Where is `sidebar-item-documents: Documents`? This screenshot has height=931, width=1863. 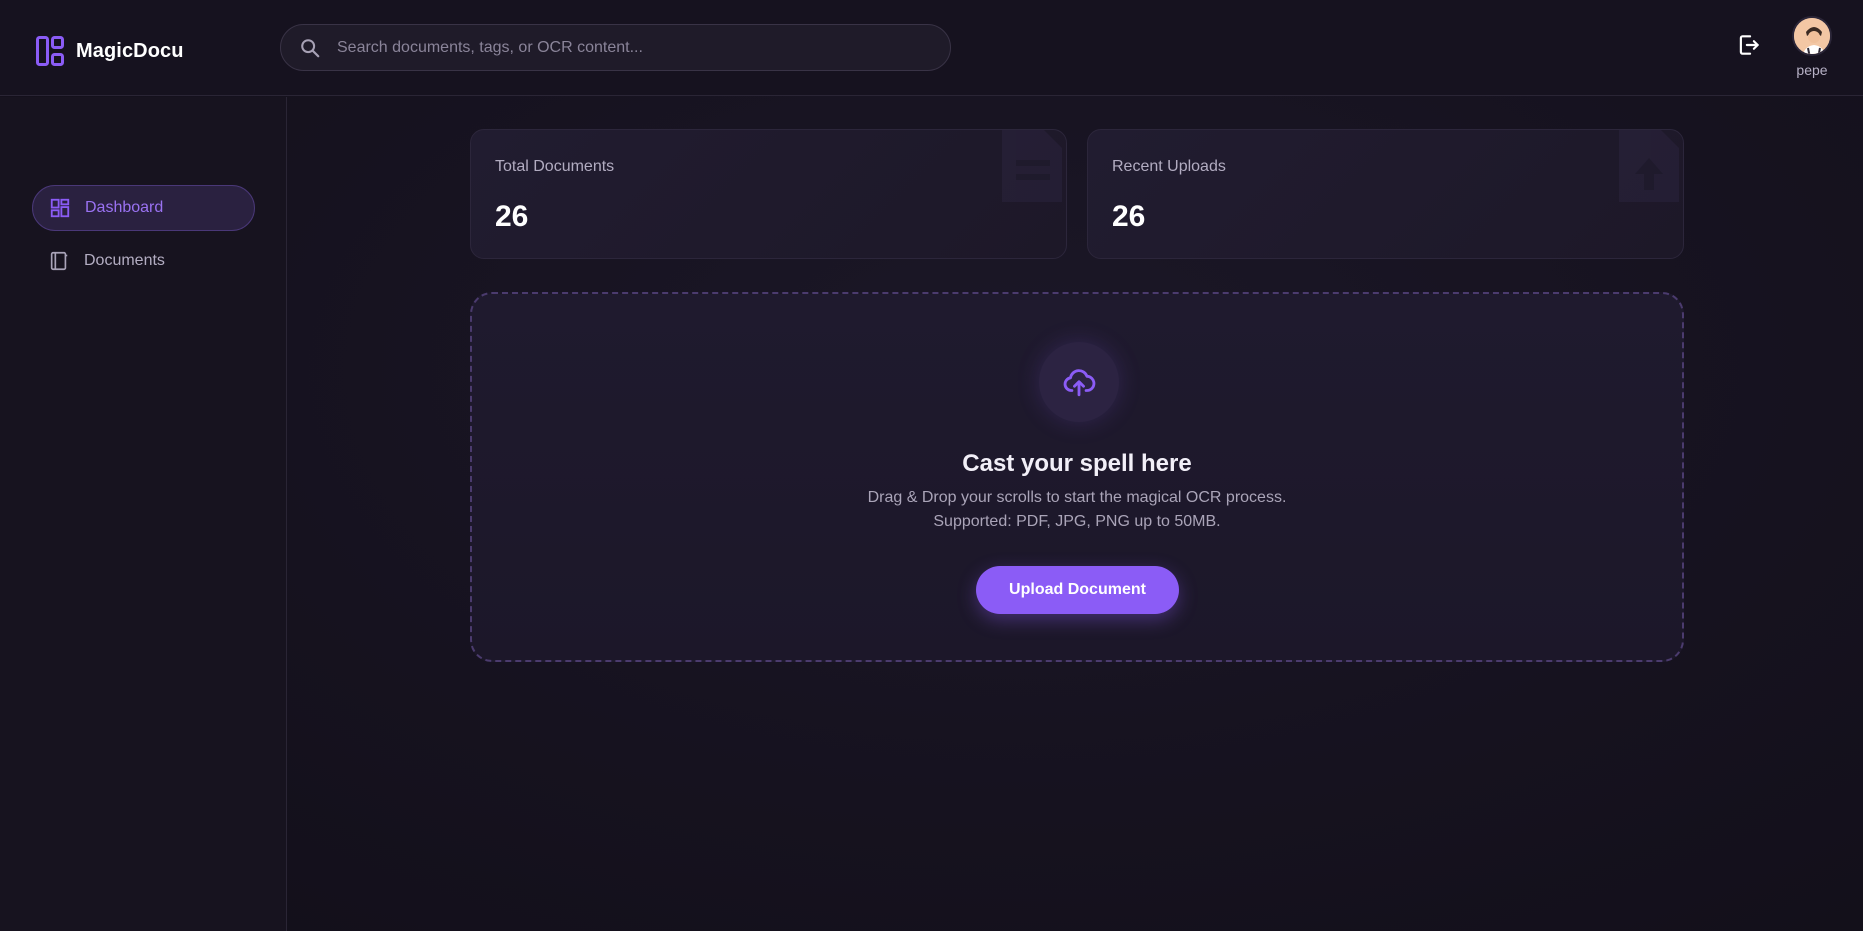
sidebar-item-documents: Documents is located at coordinates (143, 261).